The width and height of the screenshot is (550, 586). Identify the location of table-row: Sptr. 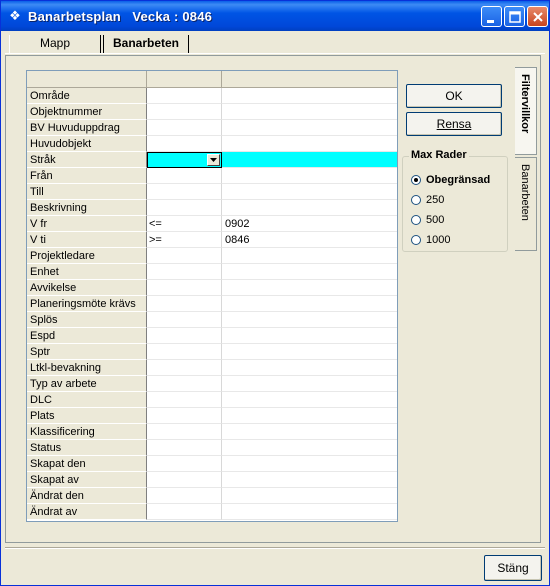
(212, 352).